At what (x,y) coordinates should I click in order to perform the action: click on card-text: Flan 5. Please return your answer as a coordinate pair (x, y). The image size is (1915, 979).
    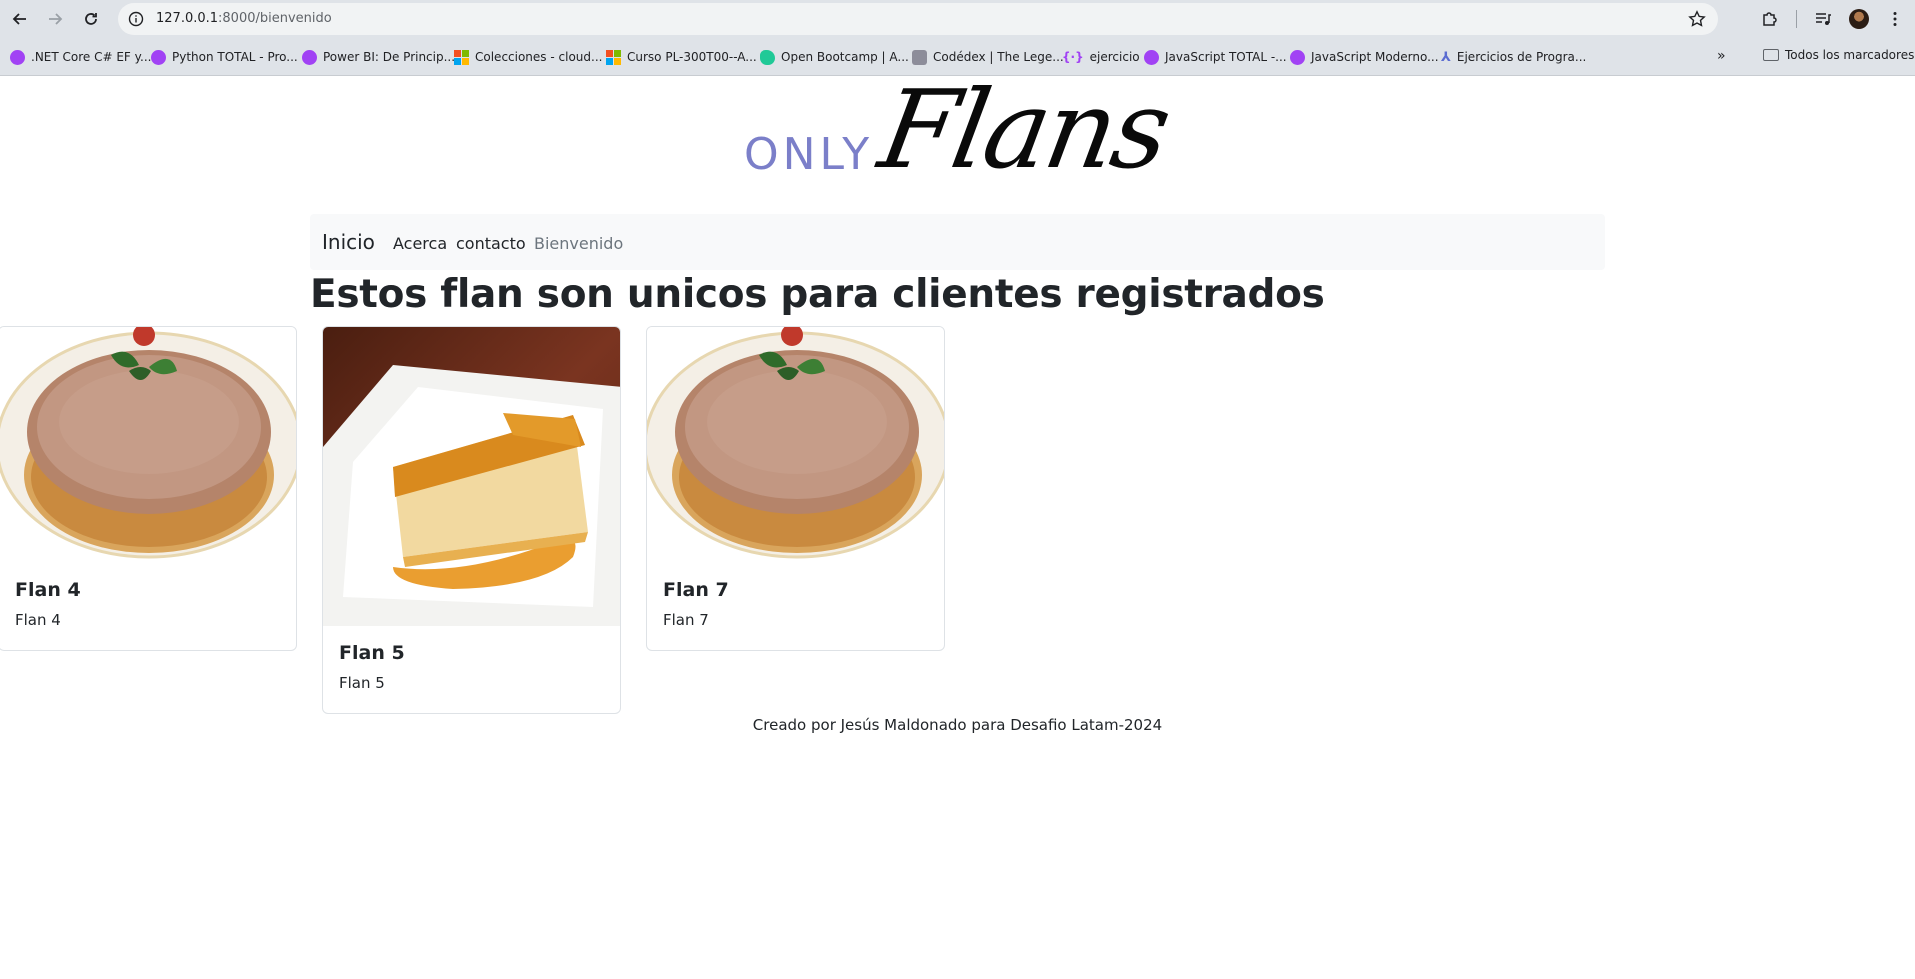
    Looking at the image, I should click on (362, 683).